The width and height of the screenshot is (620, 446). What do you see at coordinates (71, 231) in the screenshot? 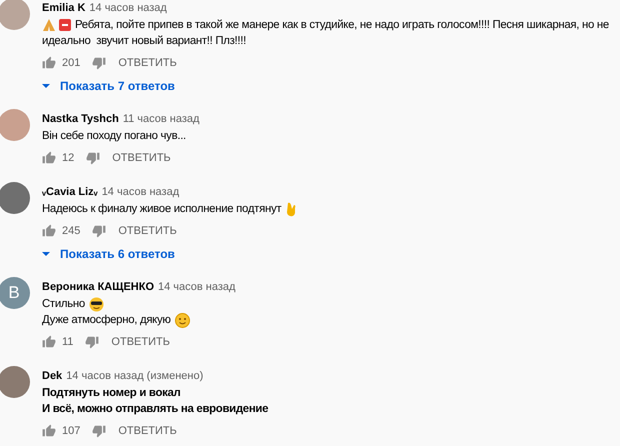
I see `like-count: 245` at bounding box center [71, 231].